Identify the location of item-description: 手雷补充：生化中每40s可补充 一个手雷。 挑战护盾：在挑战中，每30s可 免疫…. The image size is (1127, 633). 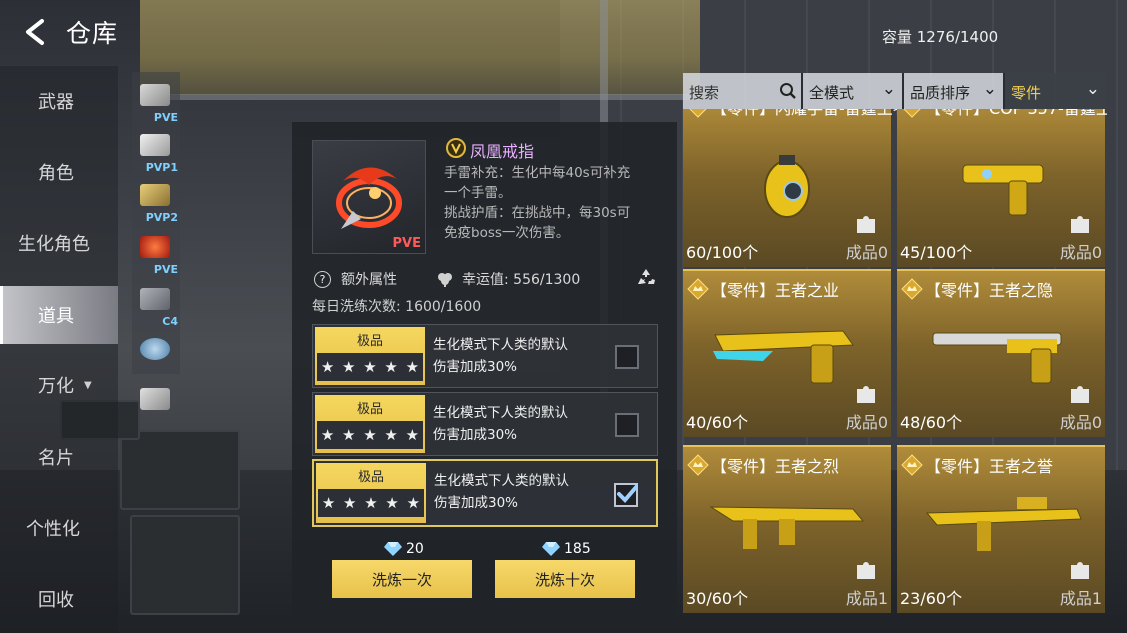
(556, 203).